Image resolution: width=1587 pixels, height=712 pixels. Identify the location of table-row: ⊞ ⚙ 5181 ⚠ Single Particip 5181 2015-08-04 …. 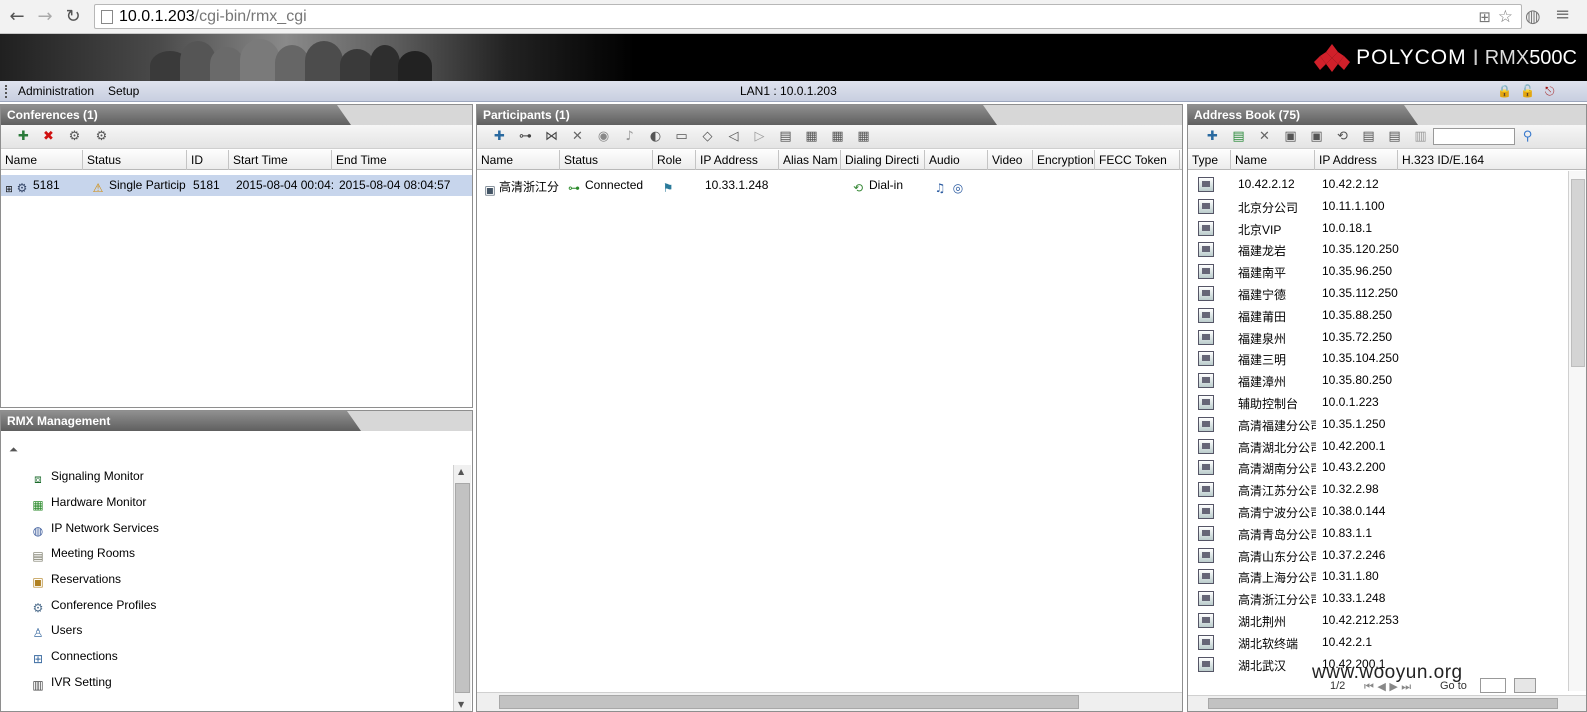
(236, 185).